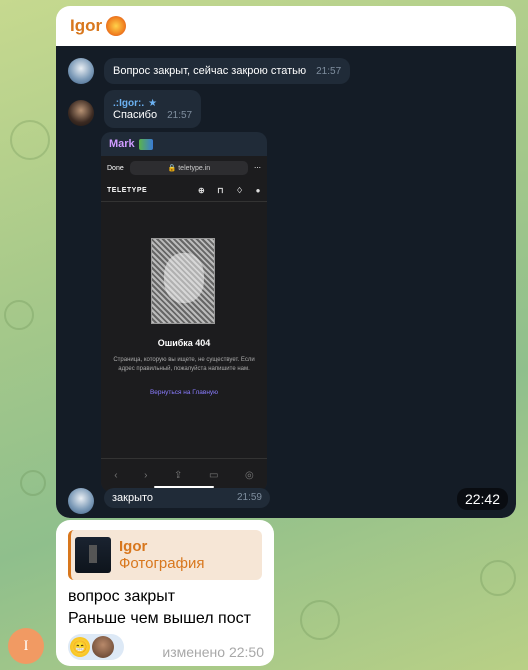 This screenshot has height=670, width=528. What do you see at coordinates (213, 652) in the screenshot?
I see `edited-time: изменено 22:50` at bounding box center [213, 652].